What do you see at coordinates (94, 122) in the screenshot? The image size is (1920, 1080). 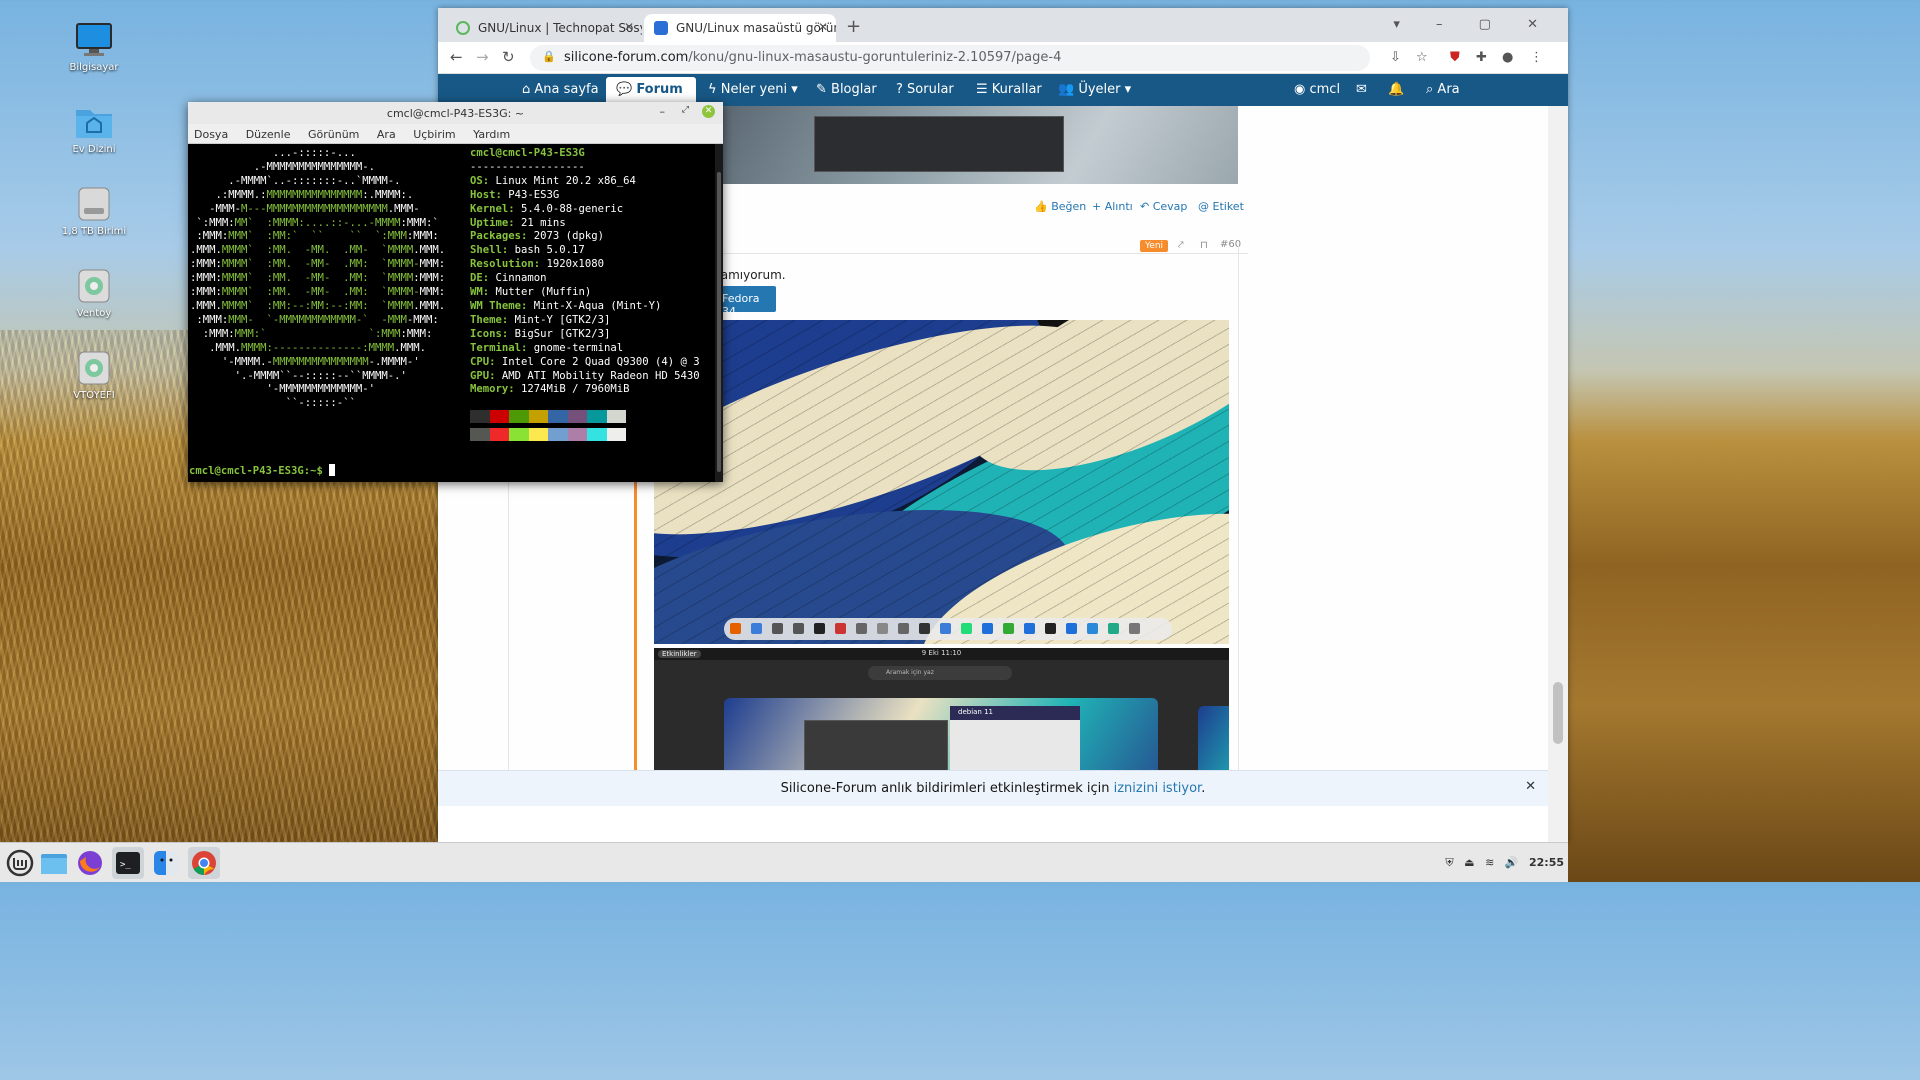 I see `home-folder-icon` at bounding box center [94, 122].